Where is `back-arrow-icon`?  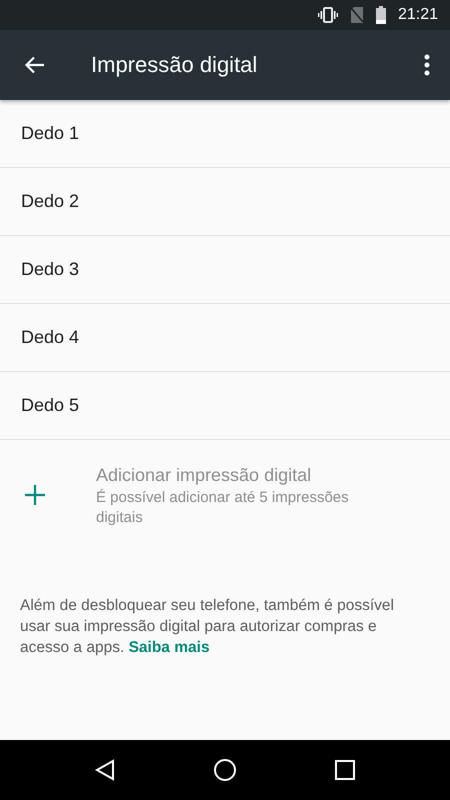
back-arrow-icon is located at coordinates (35, 65).